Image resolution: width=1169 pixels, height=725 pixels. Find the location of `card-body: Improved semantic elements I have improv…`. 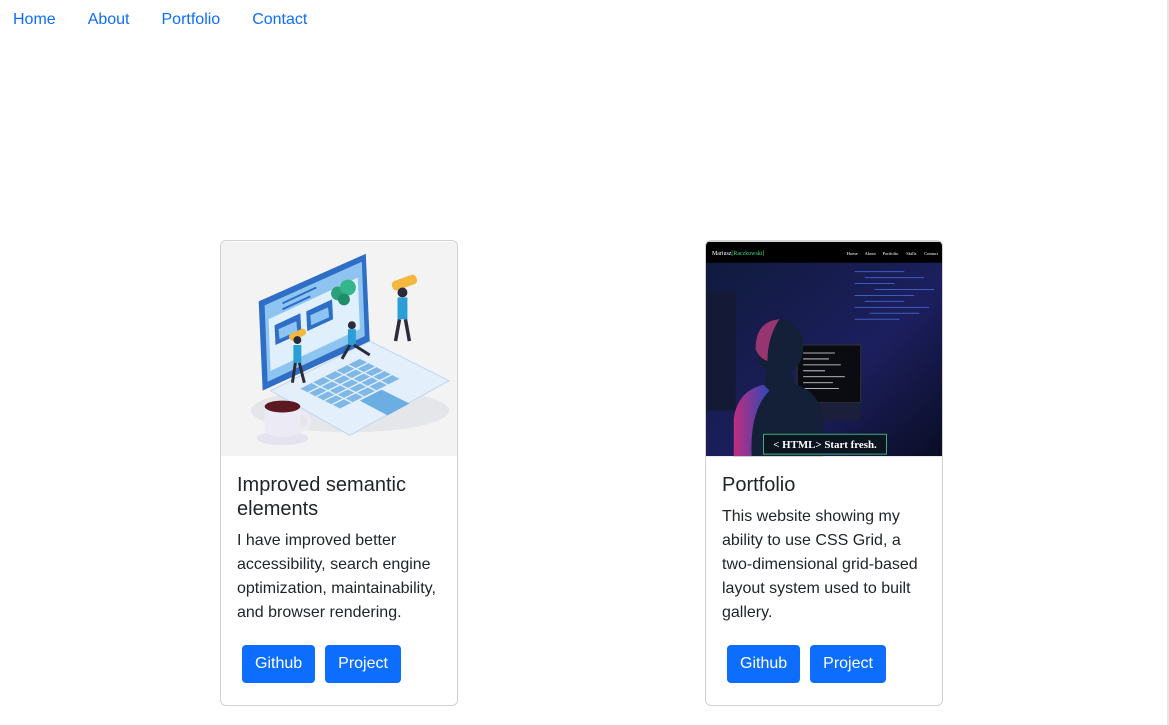

card-body: Improved semantic elements I have improv… is located at coordinates (339, 541).